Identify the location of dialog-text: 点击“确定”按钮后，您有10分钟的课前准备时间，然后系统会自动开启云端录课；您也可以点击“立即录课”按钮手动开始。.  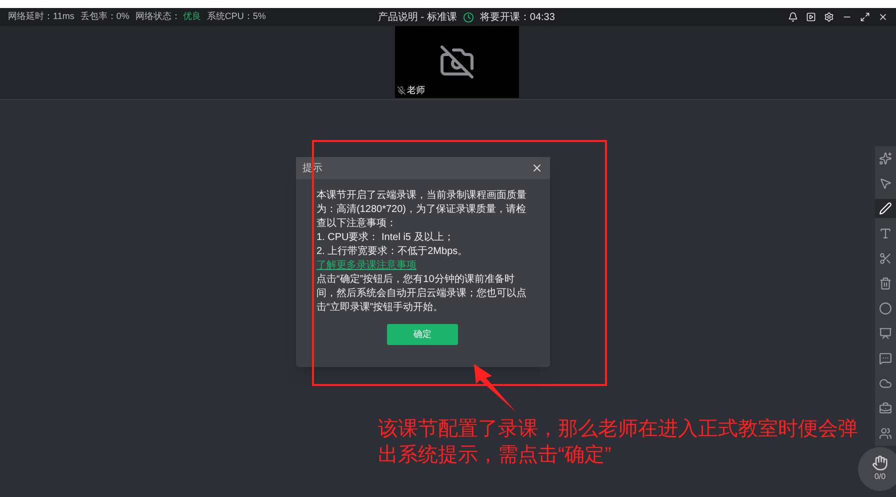
(422, 294).